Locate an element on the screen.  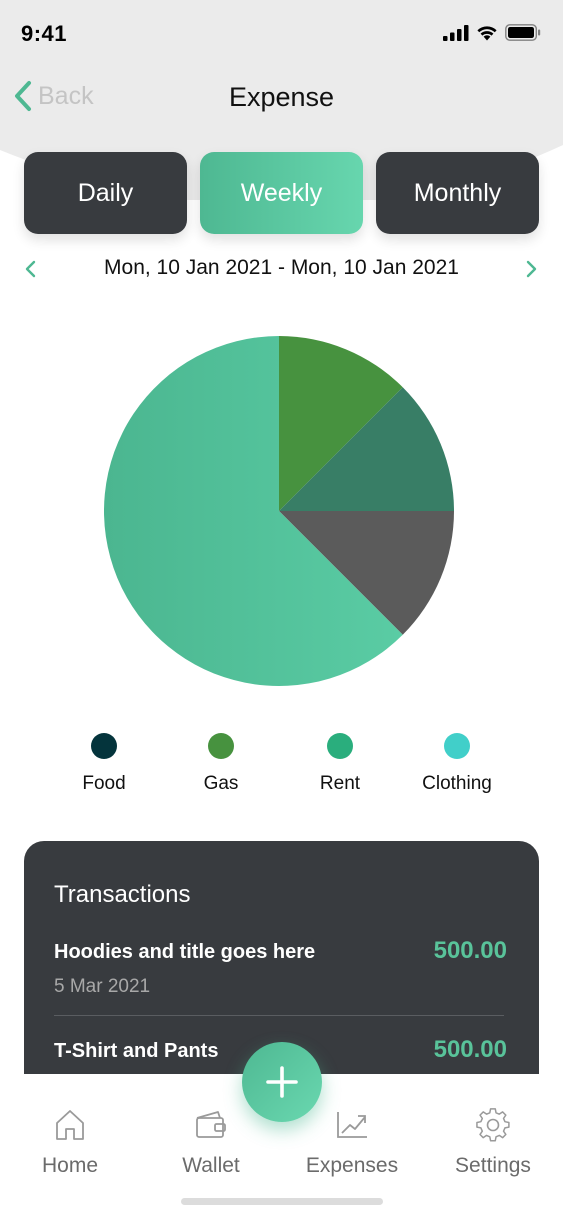
tab-expenses: Expenses is located at coordinates (352, 1142).